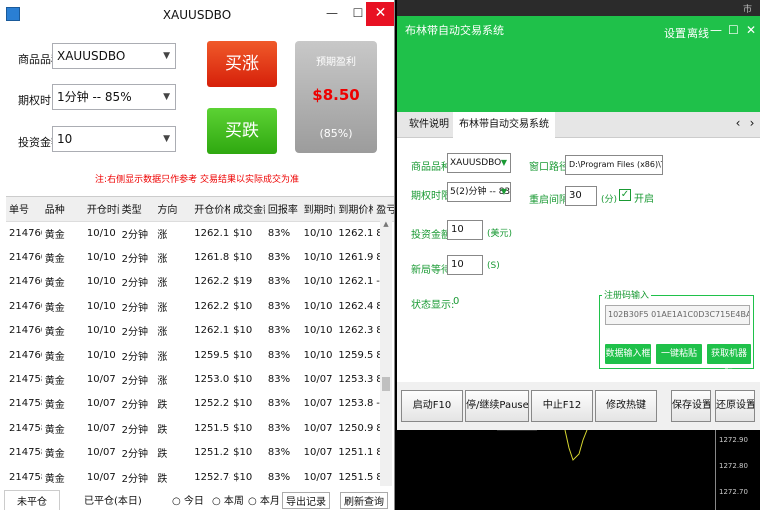 The width and height of the screenshot is (760, 510). Describe the element at coordinates (264, 499) in the screenshot. I see `radio-month: ○ 本月` at that location.